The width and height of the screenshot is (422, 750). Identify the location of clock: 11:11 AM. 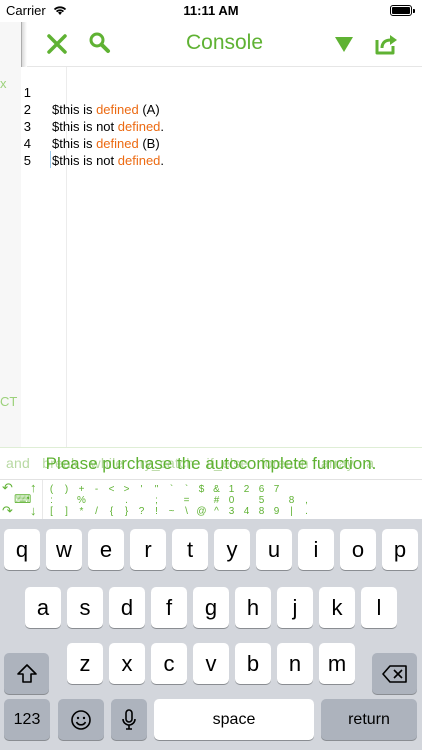
(211, 10).